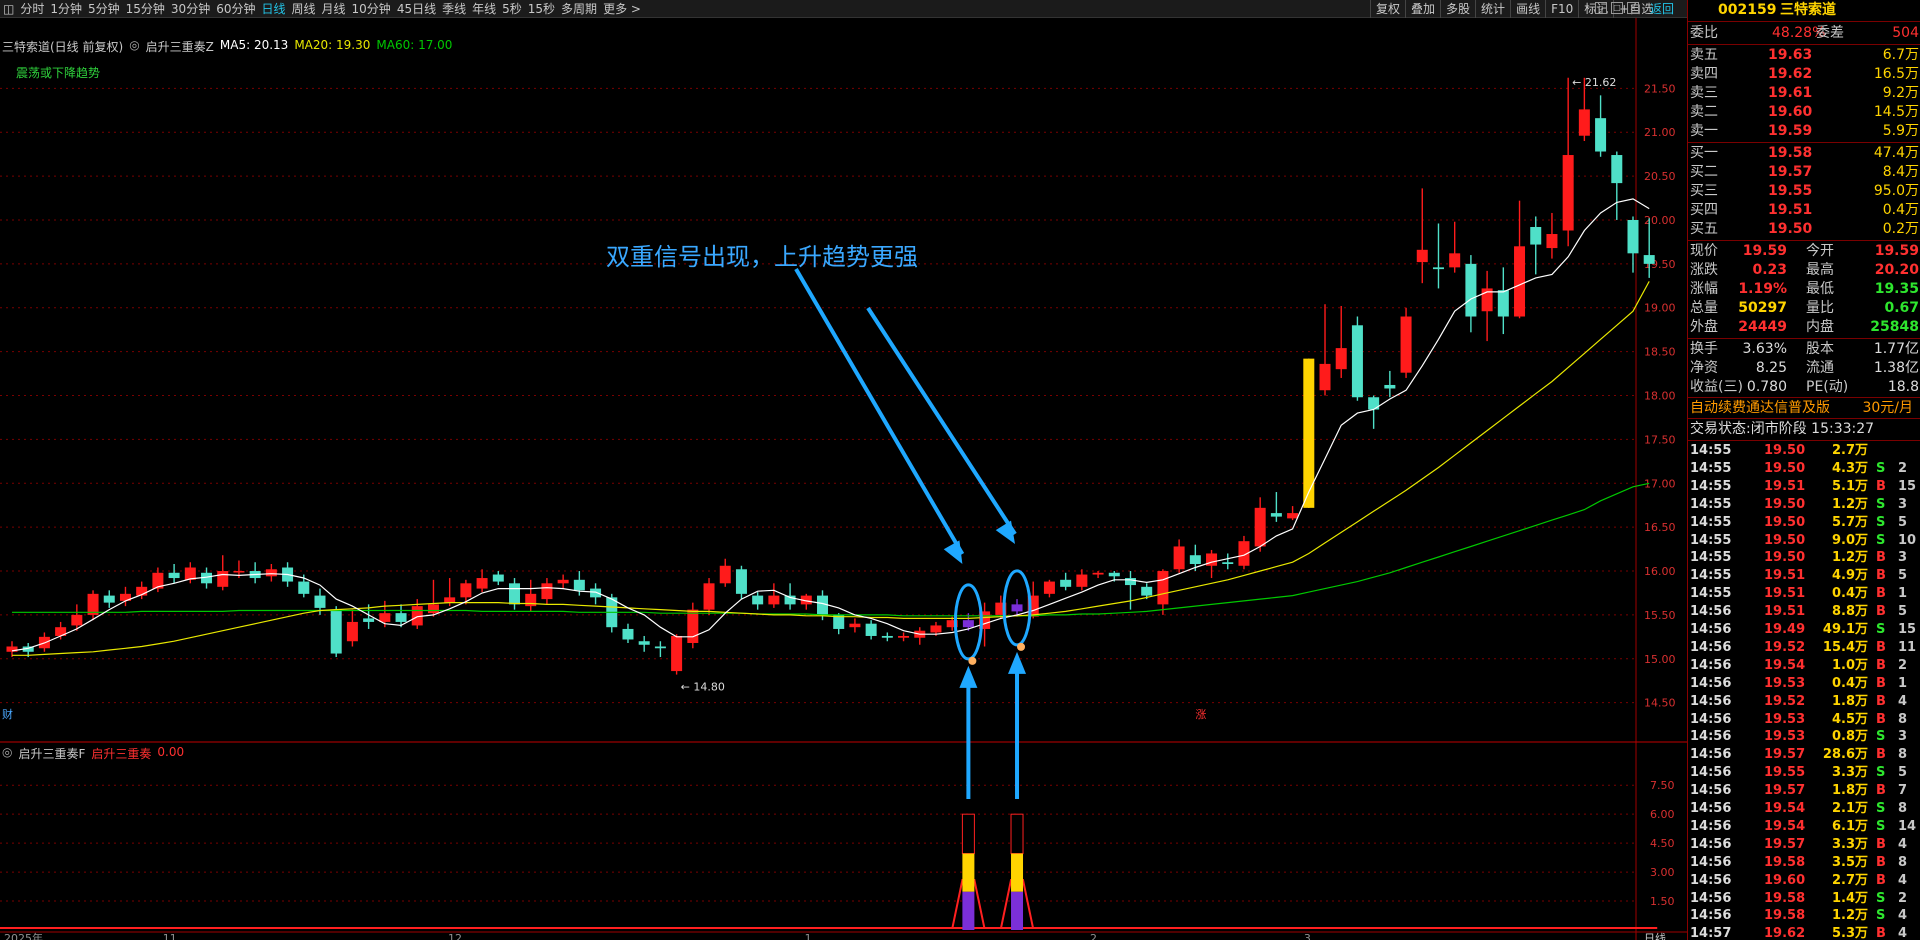 This screenshot has height=940, width=1920. Describe the element at coordinates (51, 753) in the screenshot. I see `sub-indicator-title: 启升三重奏F` at that location.